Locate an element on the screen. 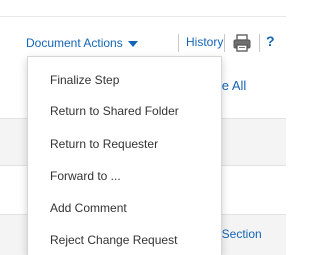 This screenshot has height=255, width=320. menu-item-add-comment: Add Comment is located at coordinates (88, 208).